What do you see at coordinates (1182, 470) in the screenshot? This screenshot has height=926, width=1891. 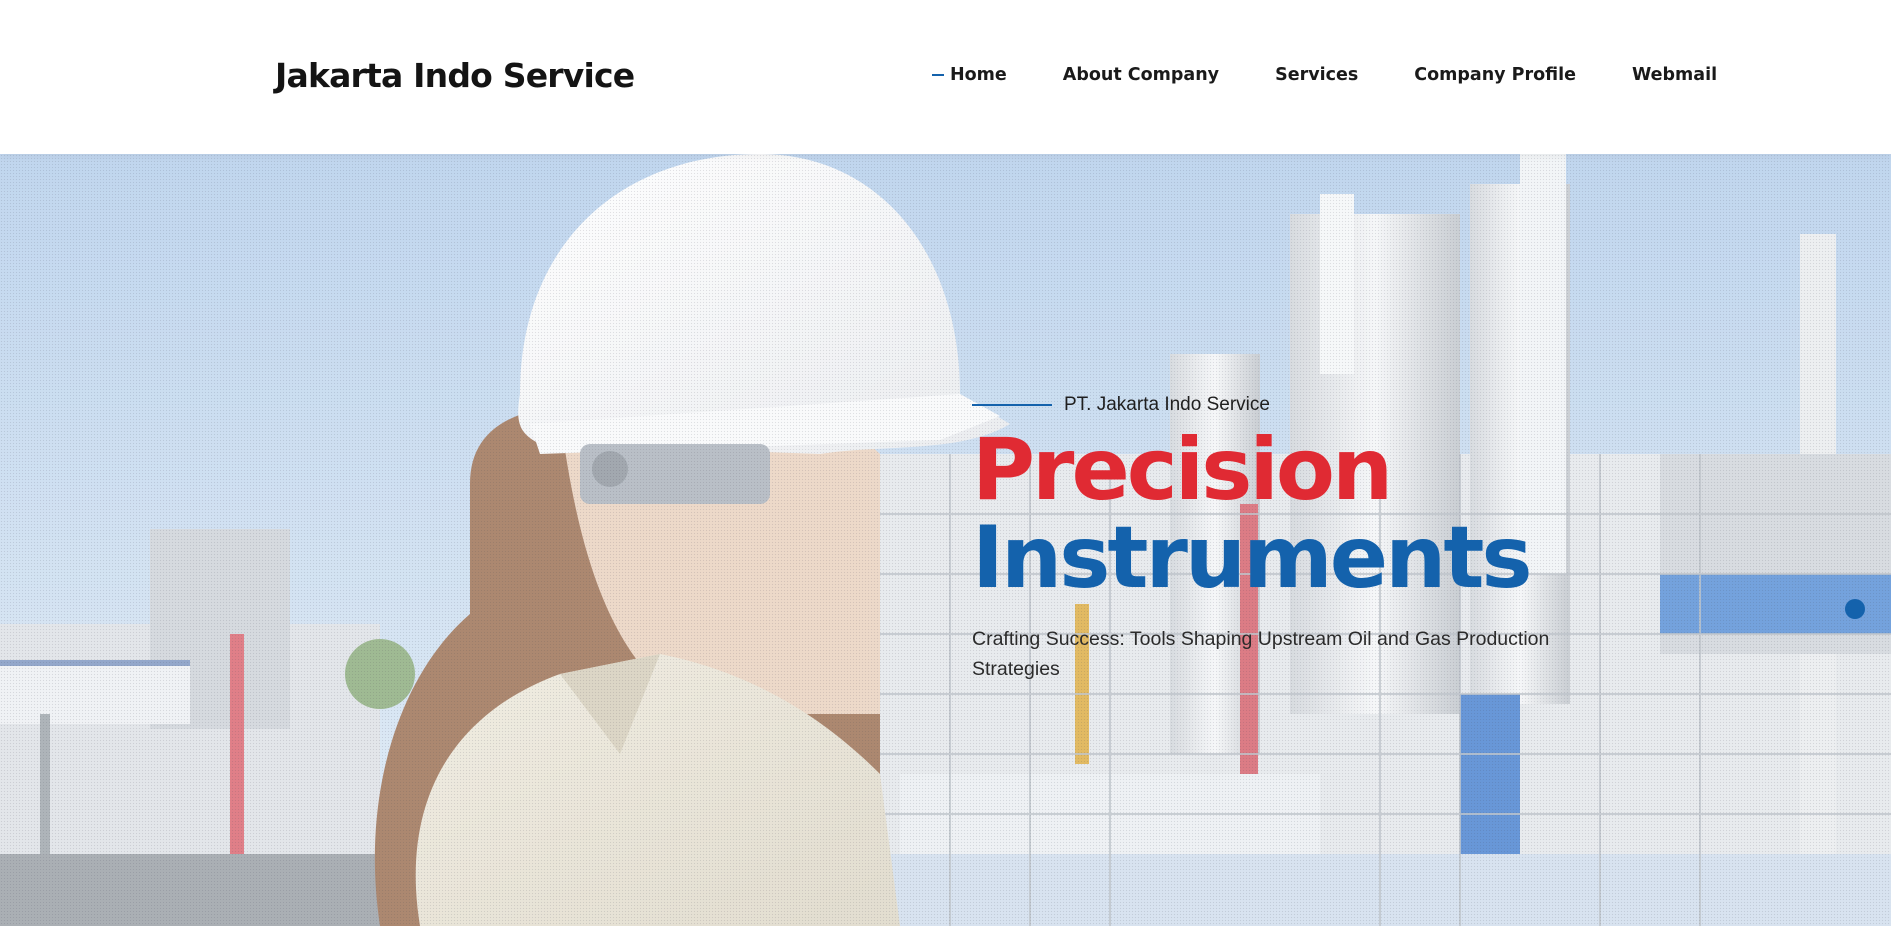 I see `hero-headline-line1: Precision` at bounding box center [1182, 470].